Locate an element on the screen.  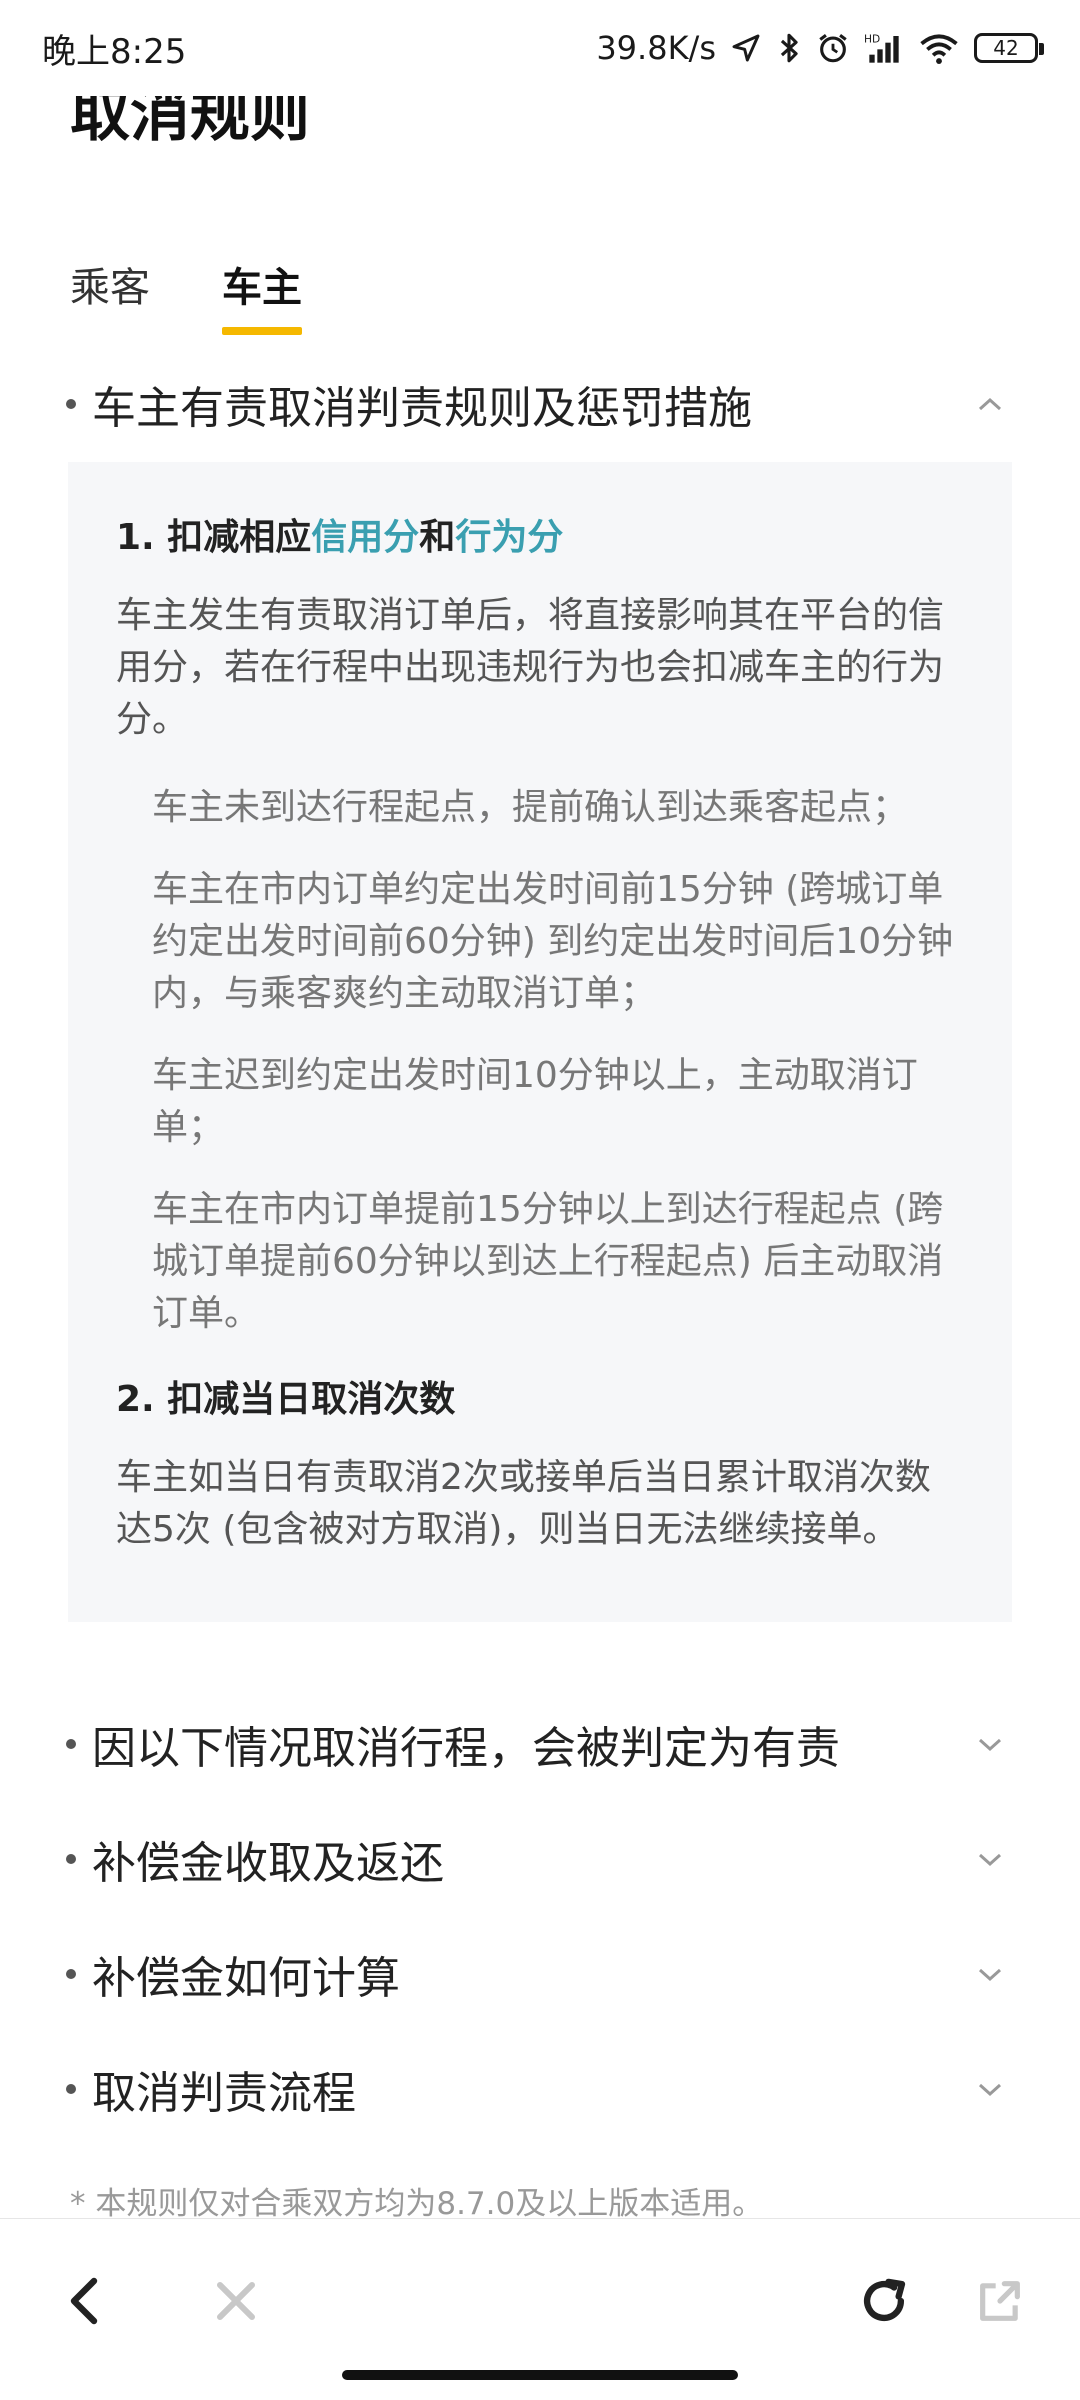
share-icon is located at coordinates (1000, 2301).